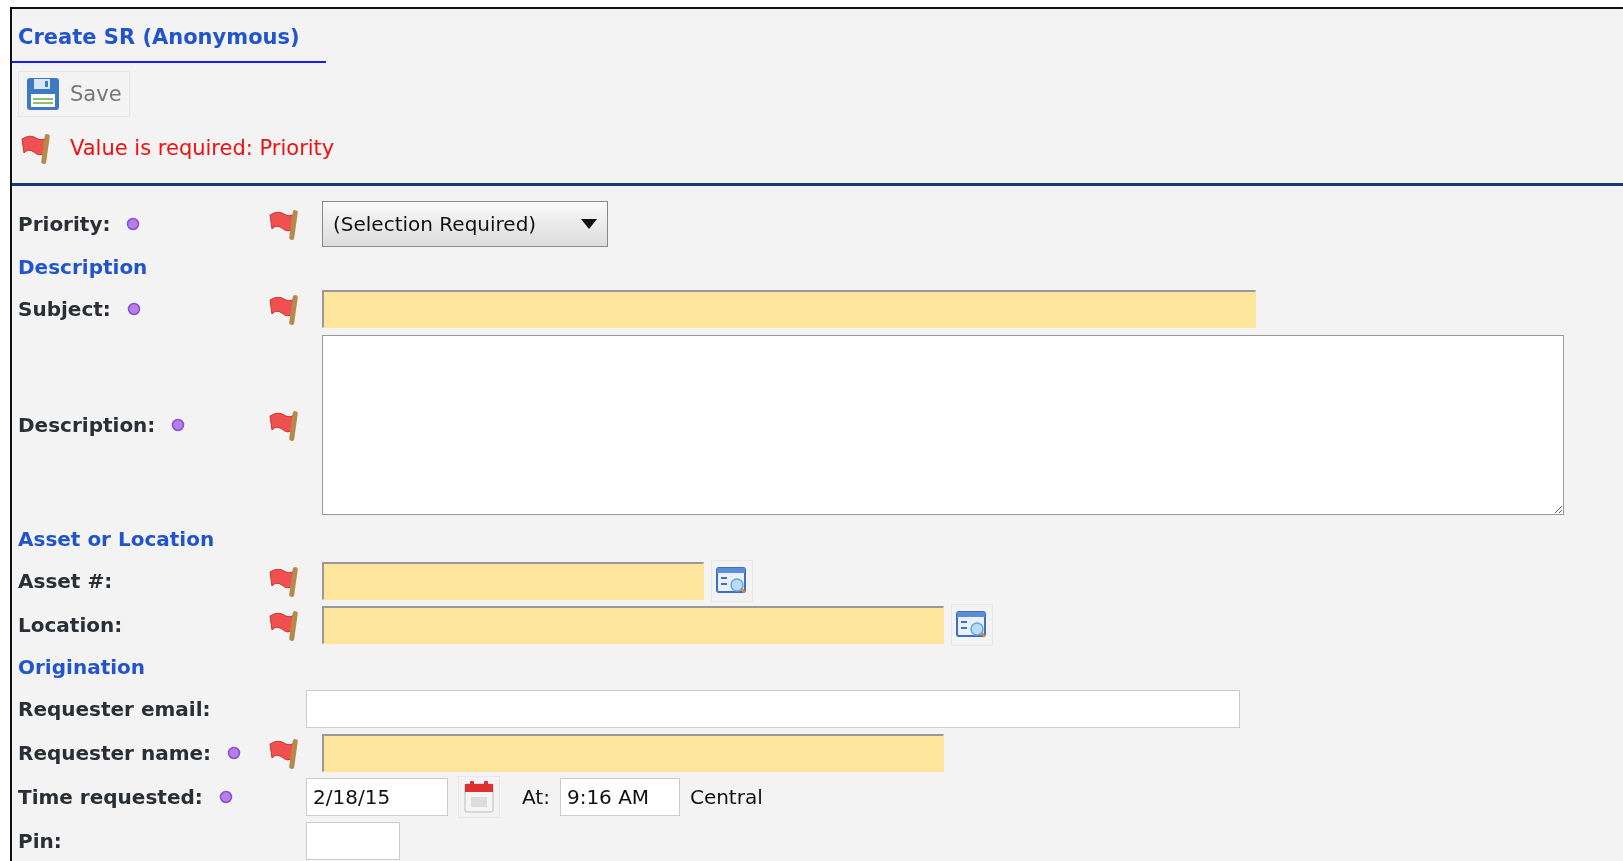  I want to click on priority-dropdown: (Selection Required), so click(465, 224).